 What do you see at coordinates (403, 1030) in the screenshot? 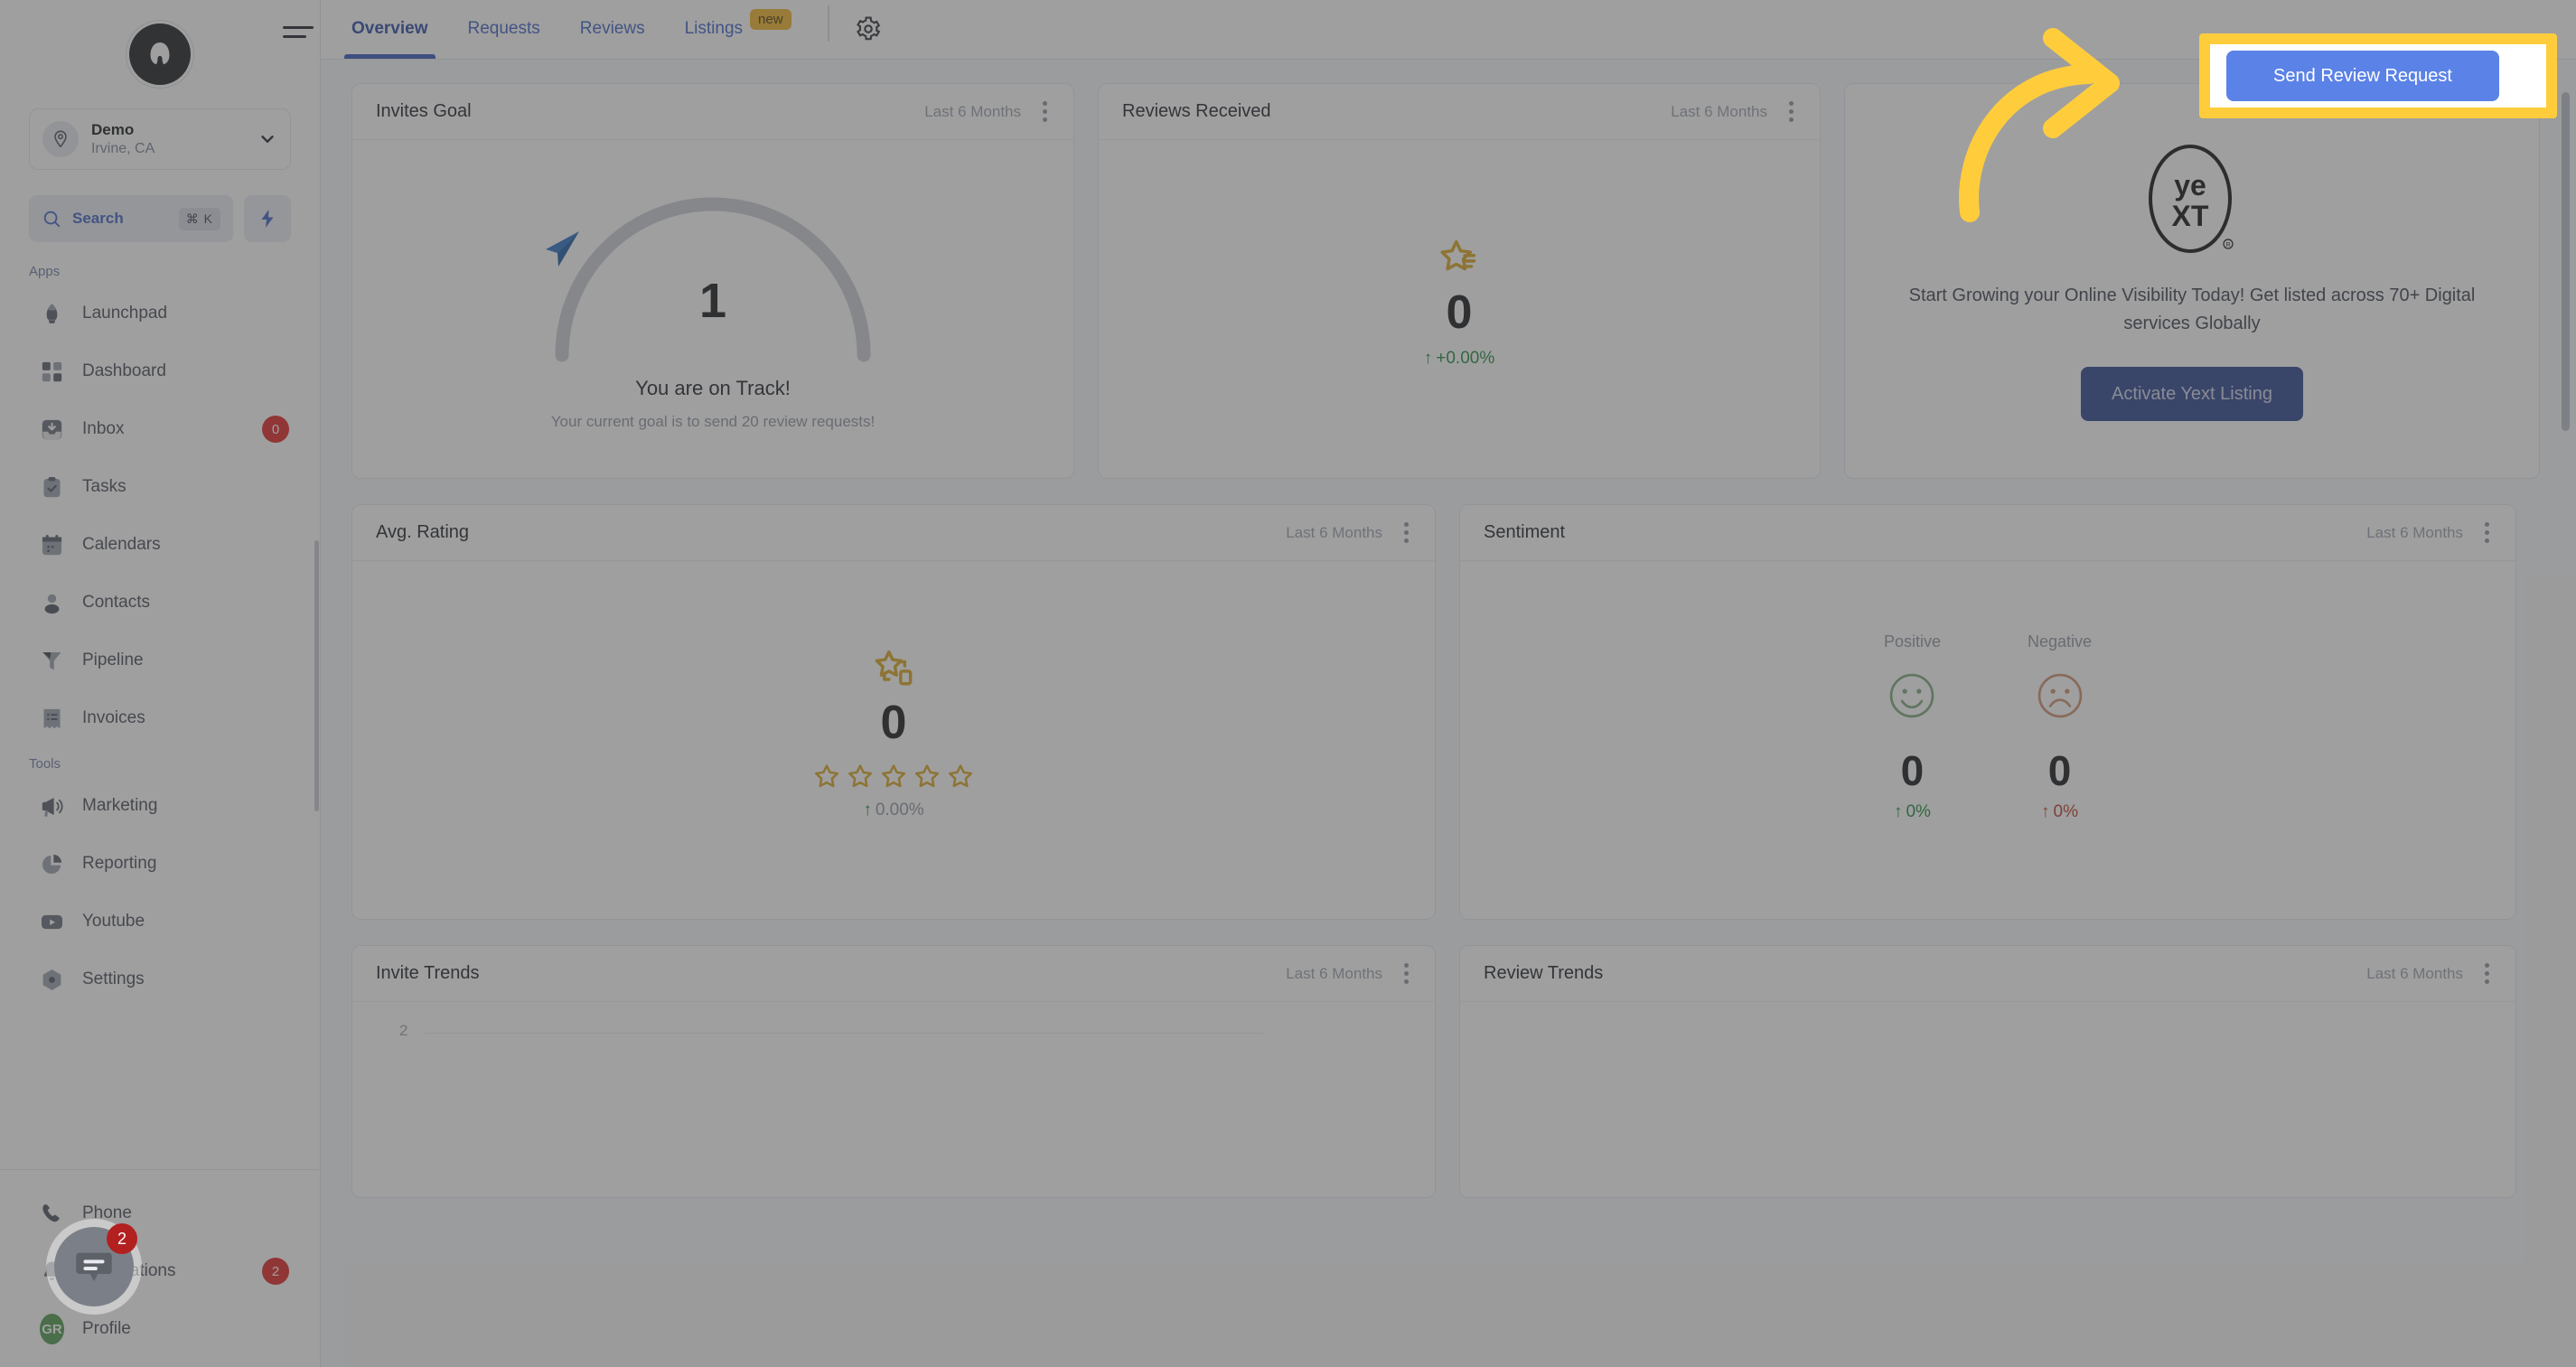
I see `y-axis-tick: 2` at bounding box center [403, 1030].